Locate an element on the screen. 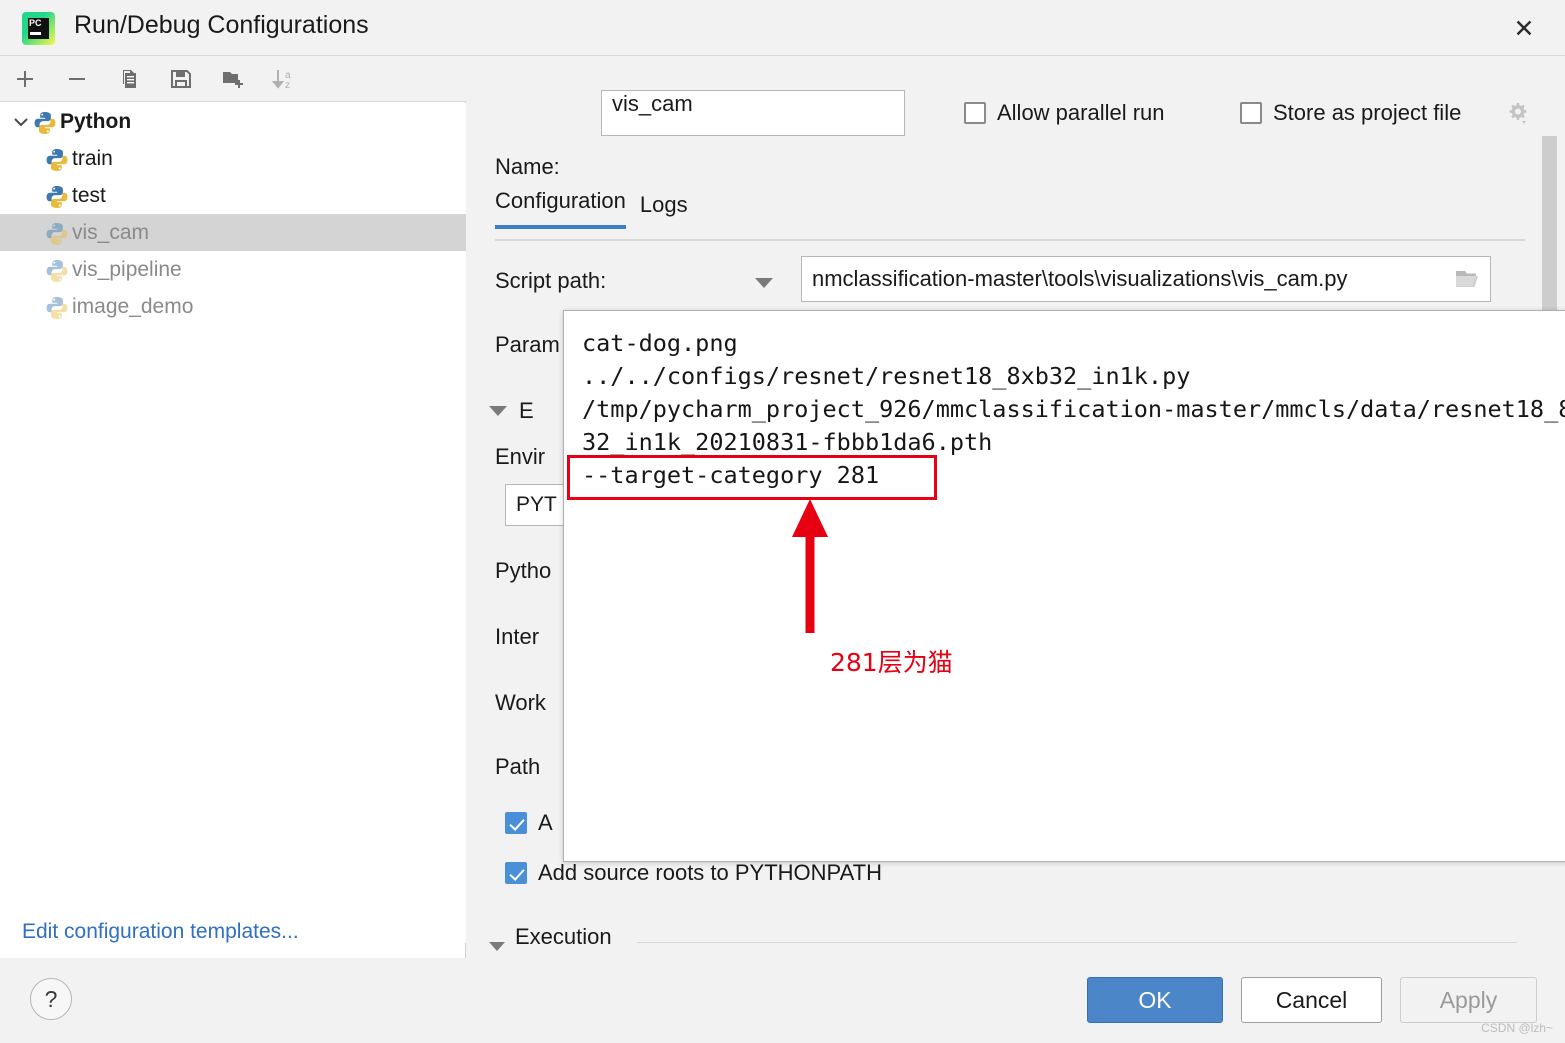 The image size is (1565, 1043). path-mappings-label: Path is located at coordinates (518, 766).